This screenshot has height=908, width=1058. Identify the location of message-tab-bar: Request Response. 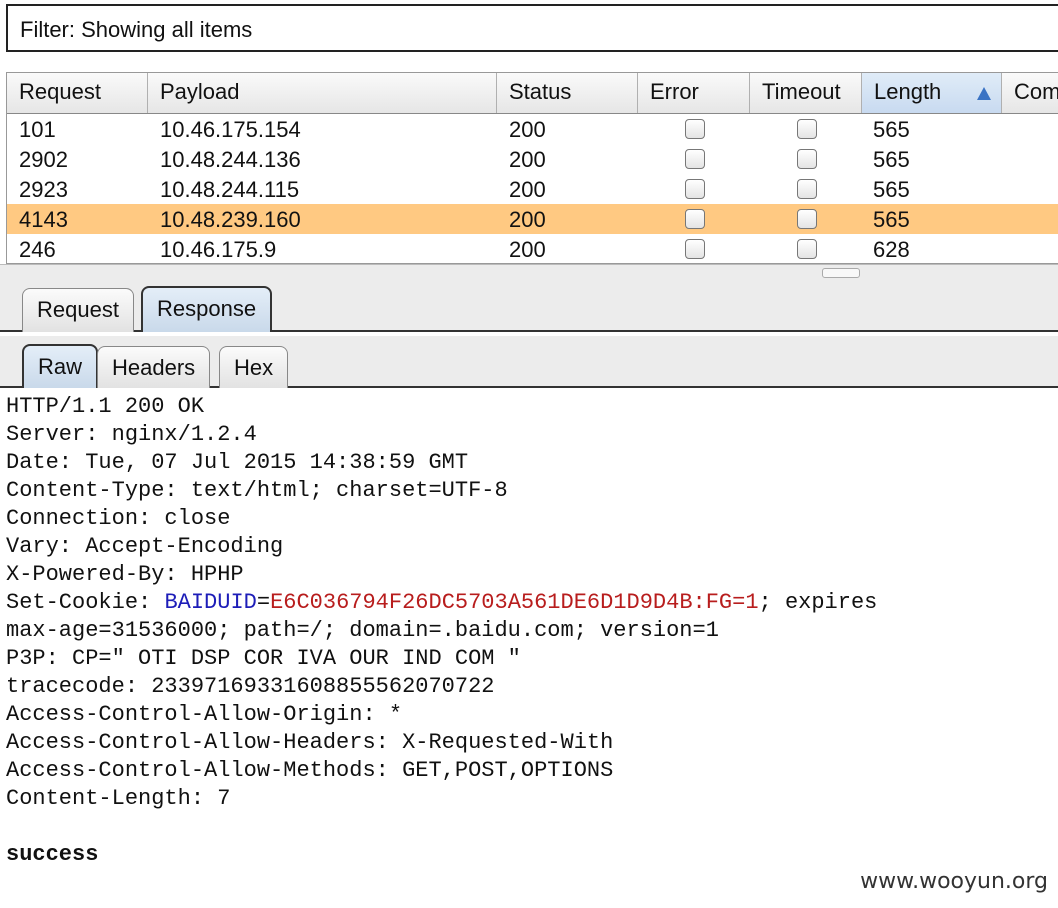
(529, 305).